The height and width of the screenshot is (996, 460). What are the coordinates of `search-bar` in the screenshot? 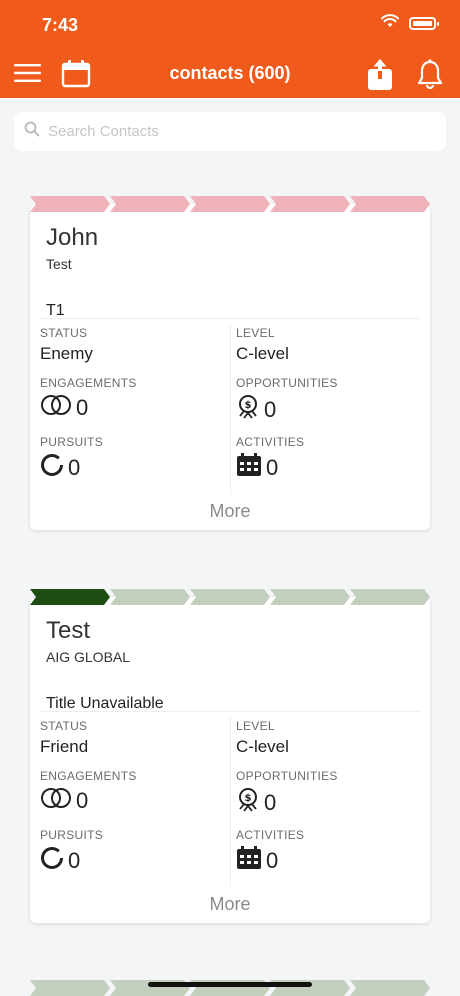 It's located at (230, 131).